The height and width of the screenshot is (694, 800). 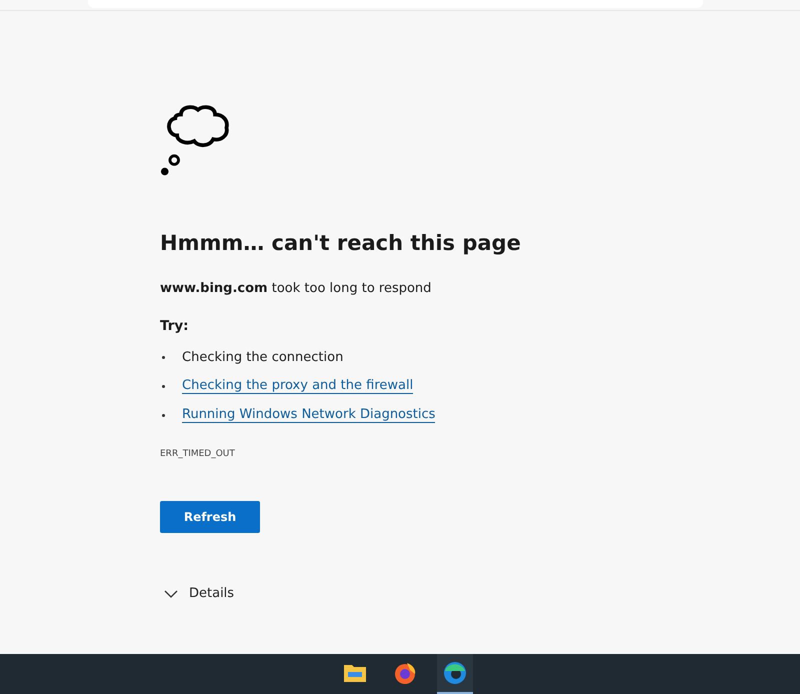 What do you see at coordinates (171, 594) in the screenshot?
I see `chevron-icon` at bounding box center [171, 594].